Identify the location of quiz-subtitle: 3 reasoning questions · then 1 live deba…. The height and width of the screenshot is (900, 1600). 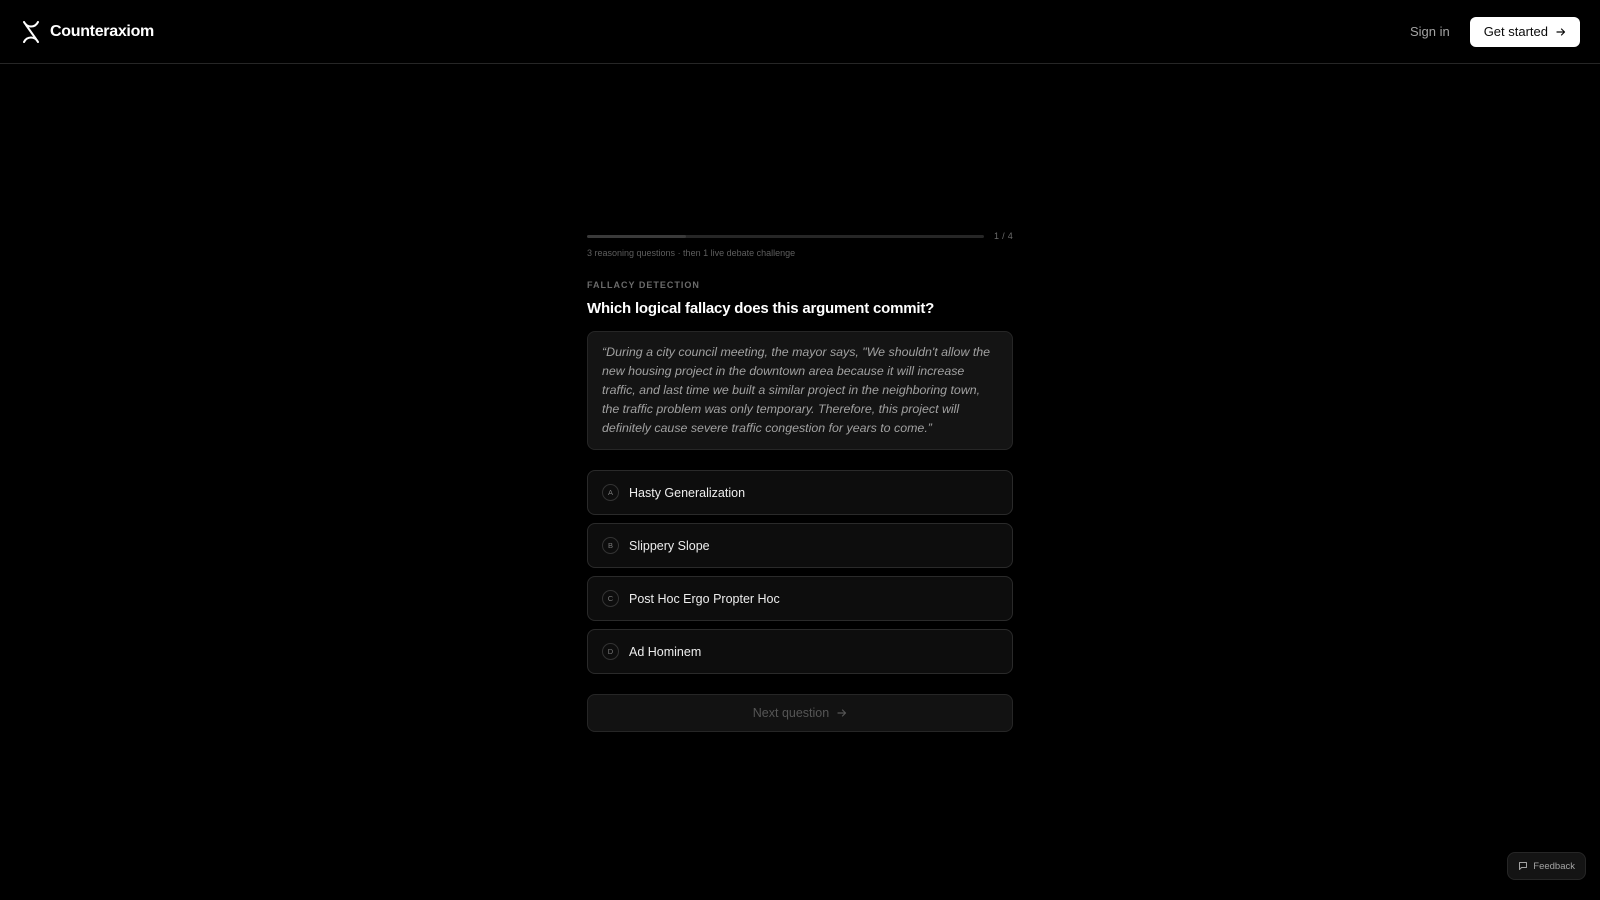
(691, 253).